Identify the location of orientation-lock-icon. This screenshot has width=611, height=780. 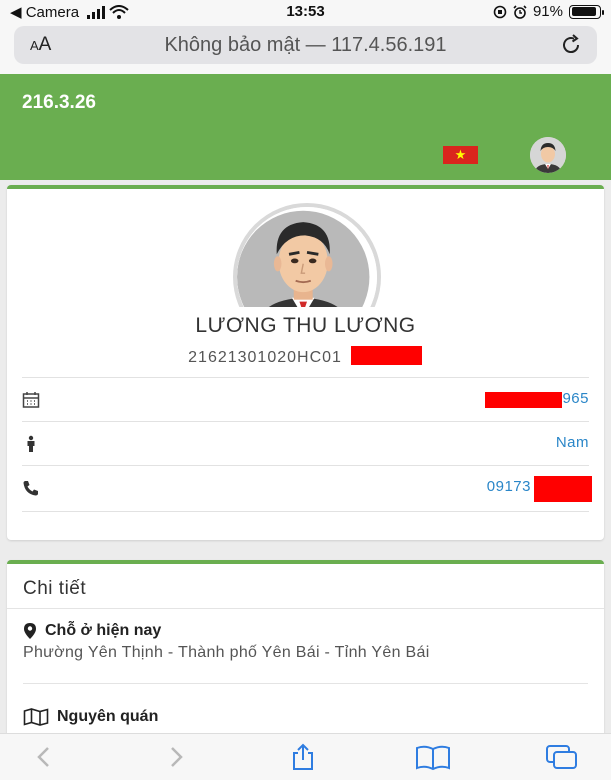
(500, 11).